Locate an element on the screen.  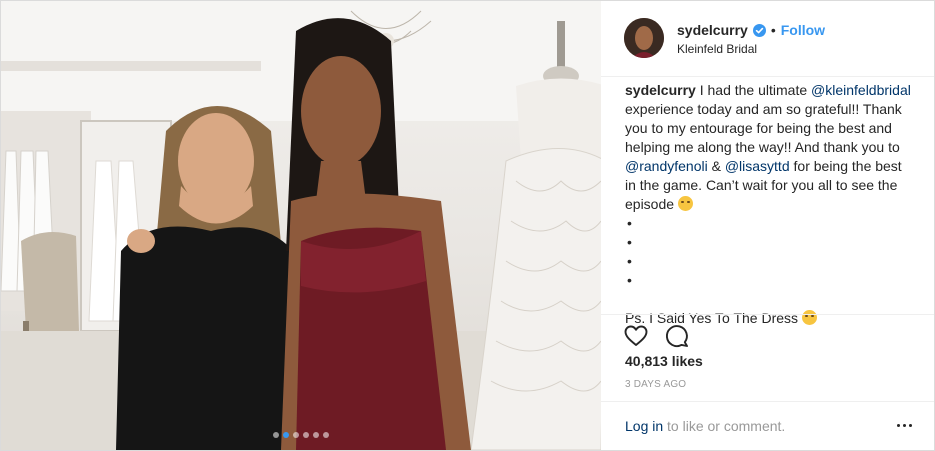
login-link: Log in is located at coordinates (644, 426).